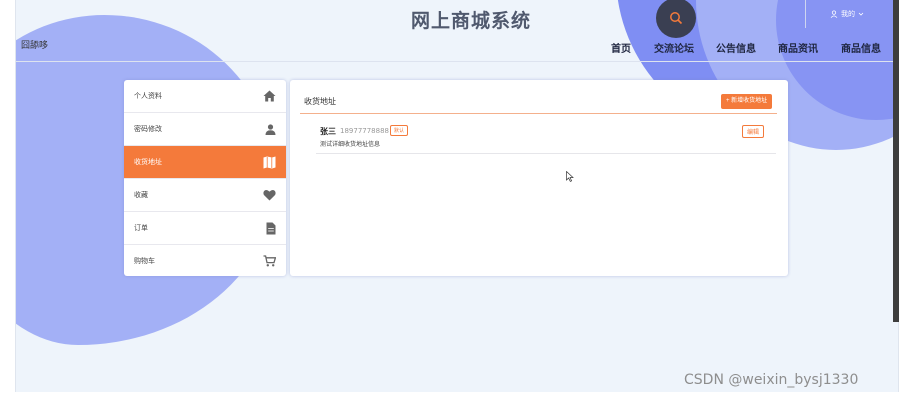  I want to click on nav-home: 首页, so click(621, 47).